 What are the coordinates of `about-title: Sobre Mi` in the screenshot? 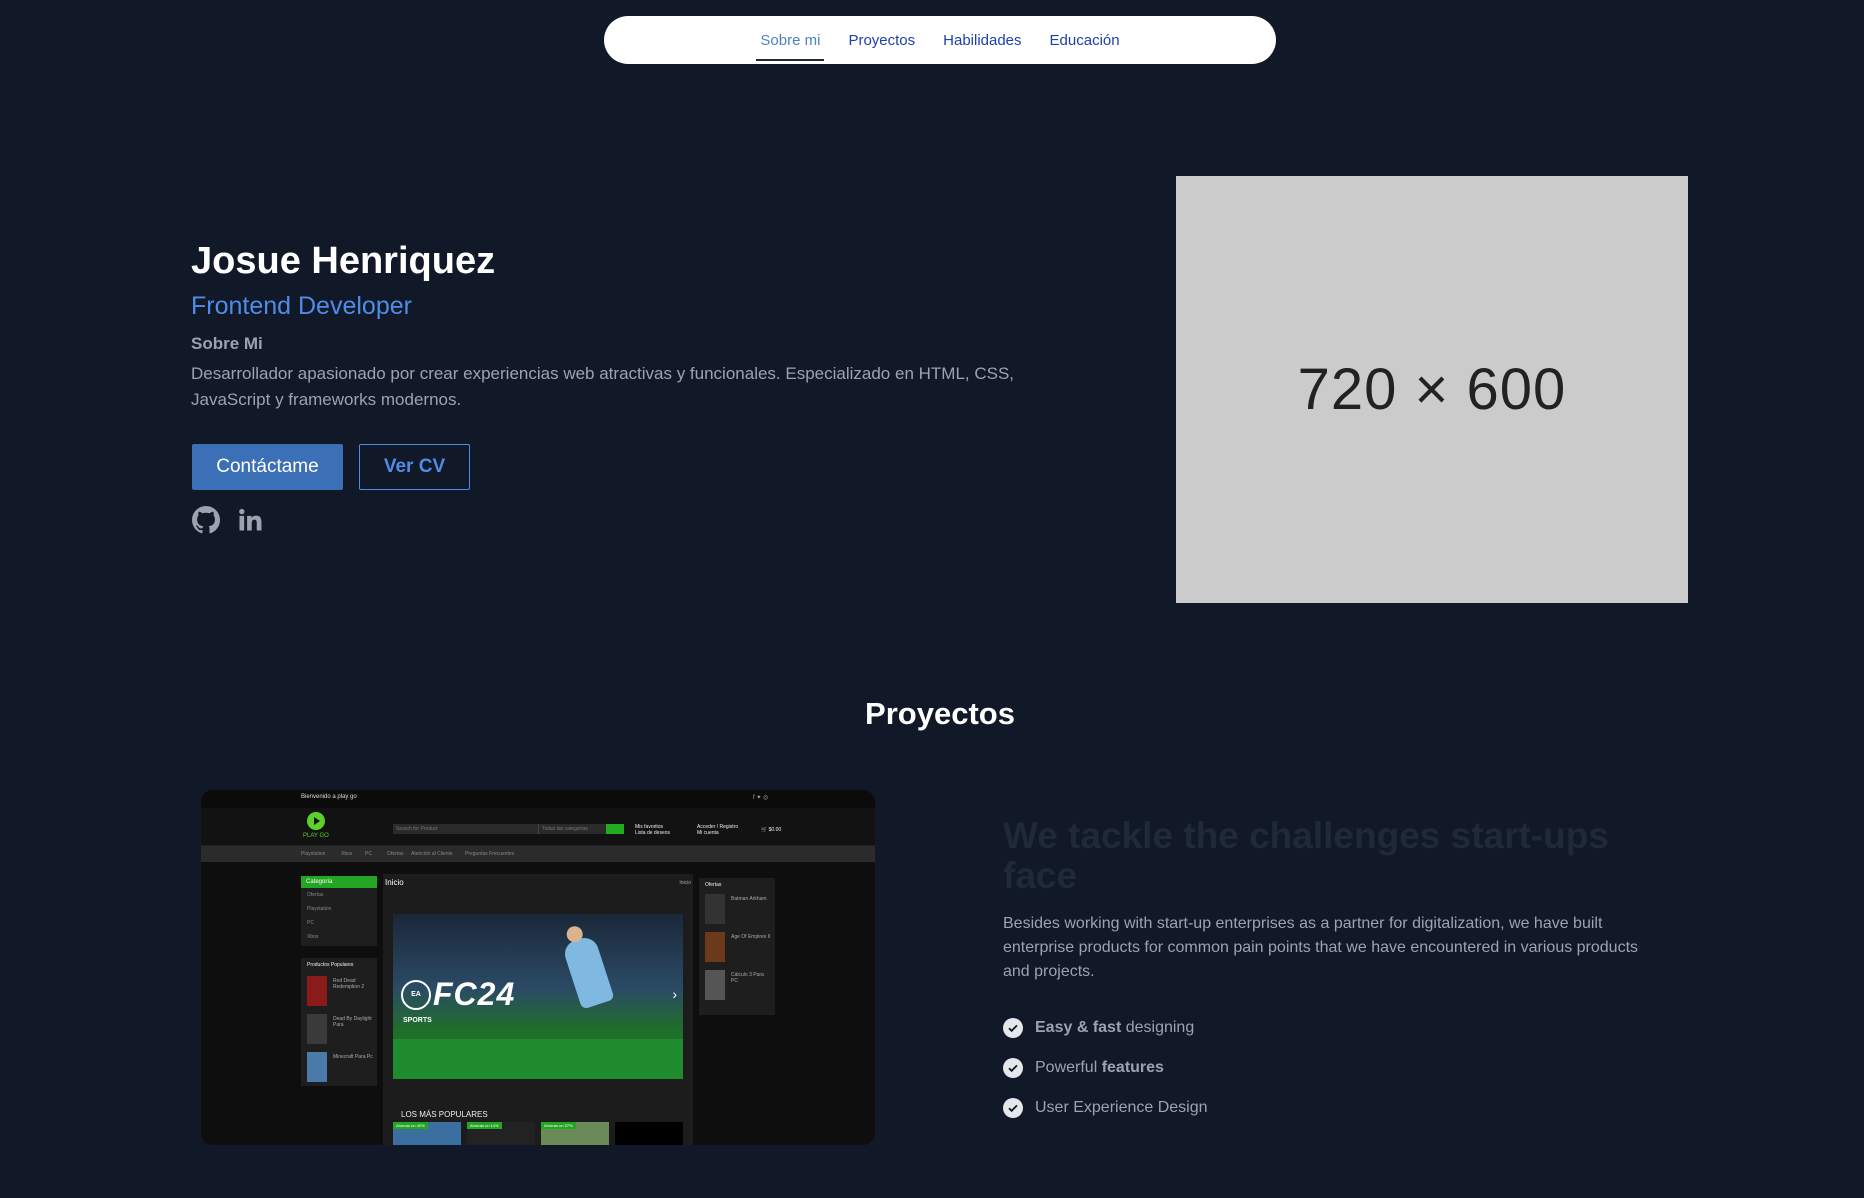 It's located at (227, 343).